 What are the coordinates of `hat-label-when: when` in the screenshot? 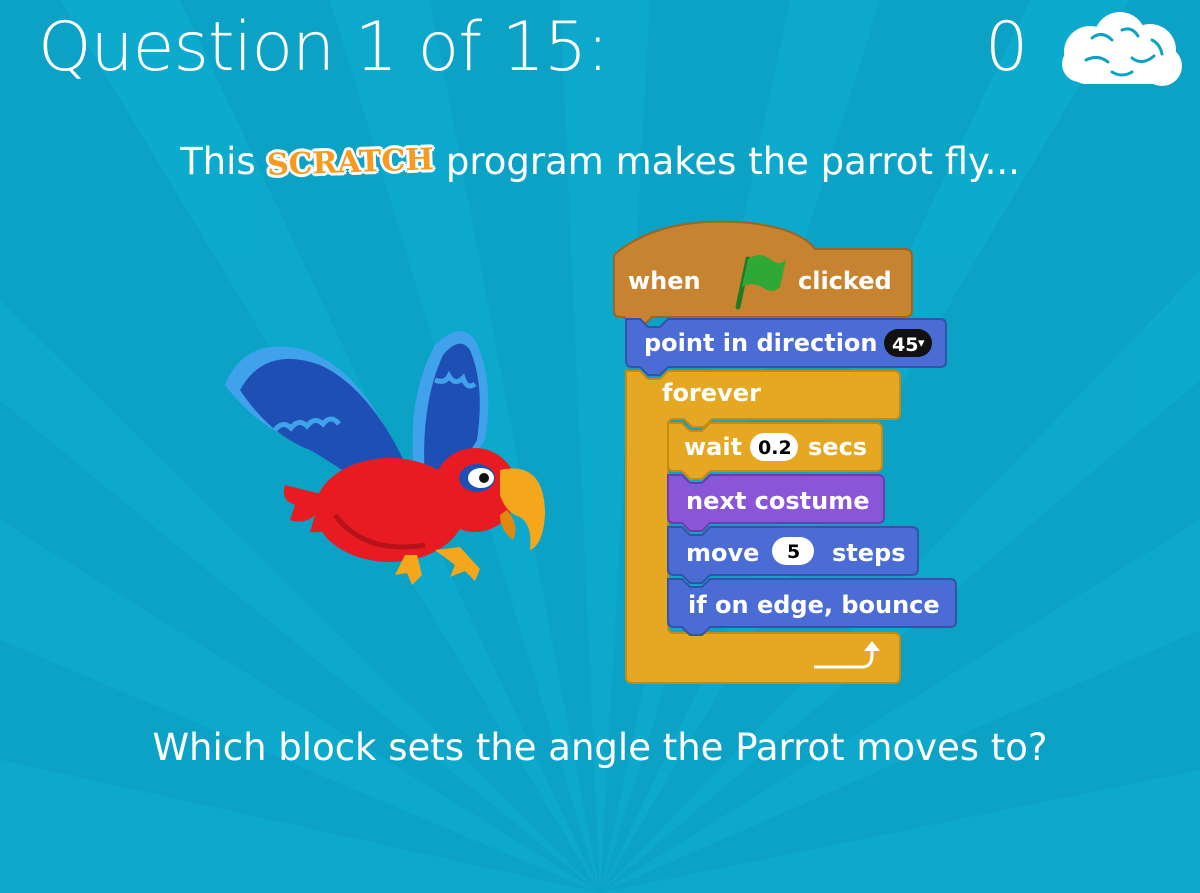 It's located at (664, 281).